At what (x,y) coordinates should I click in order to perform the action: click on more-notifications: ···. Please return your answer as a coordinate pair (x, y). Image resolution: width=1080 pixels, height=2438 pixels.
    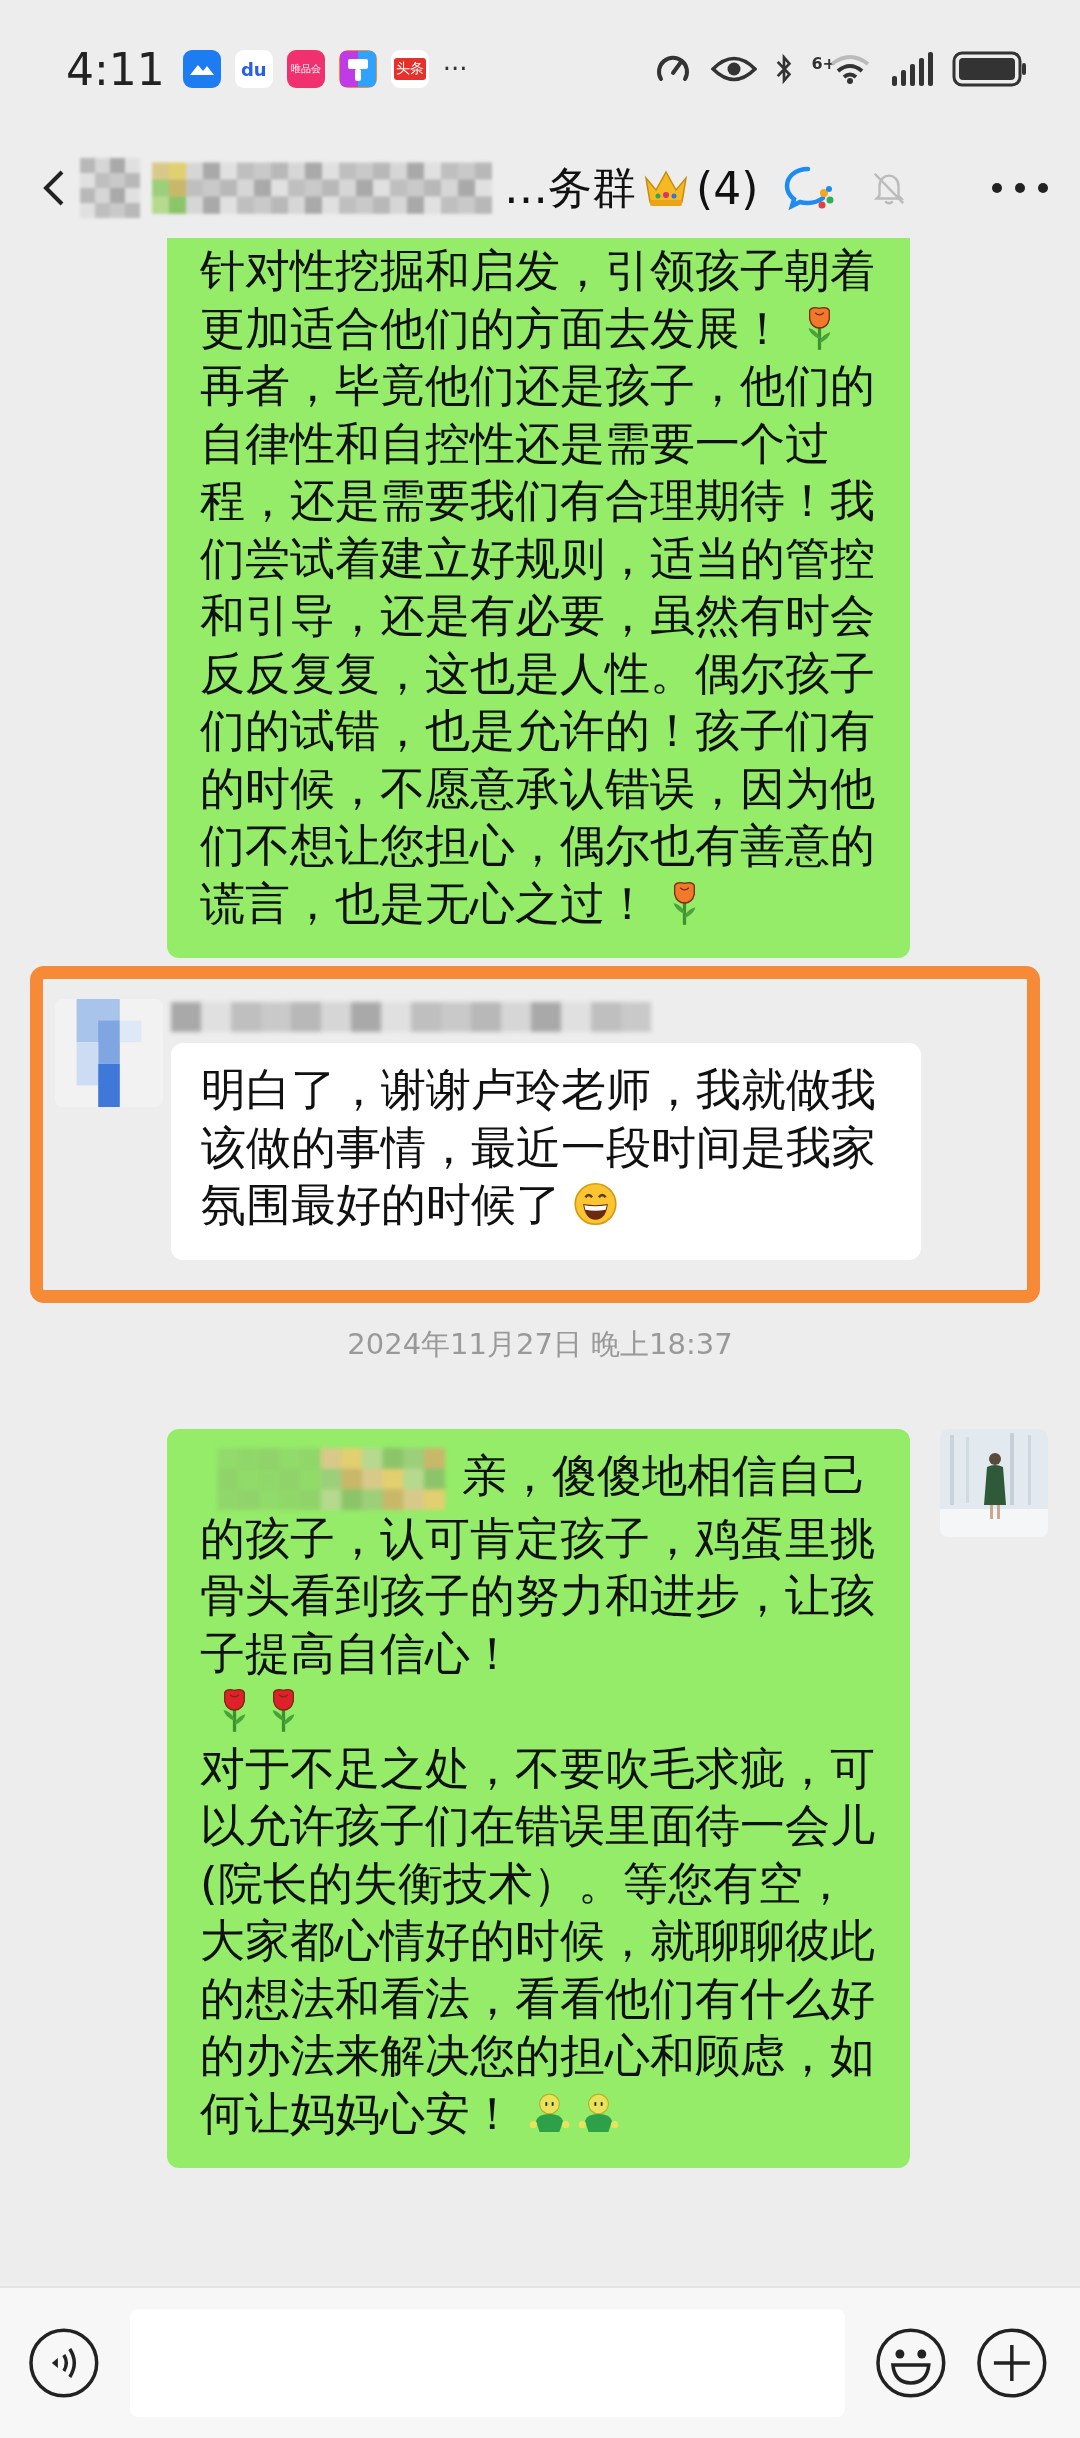
    Looking at the image, I should click on (455, 69).